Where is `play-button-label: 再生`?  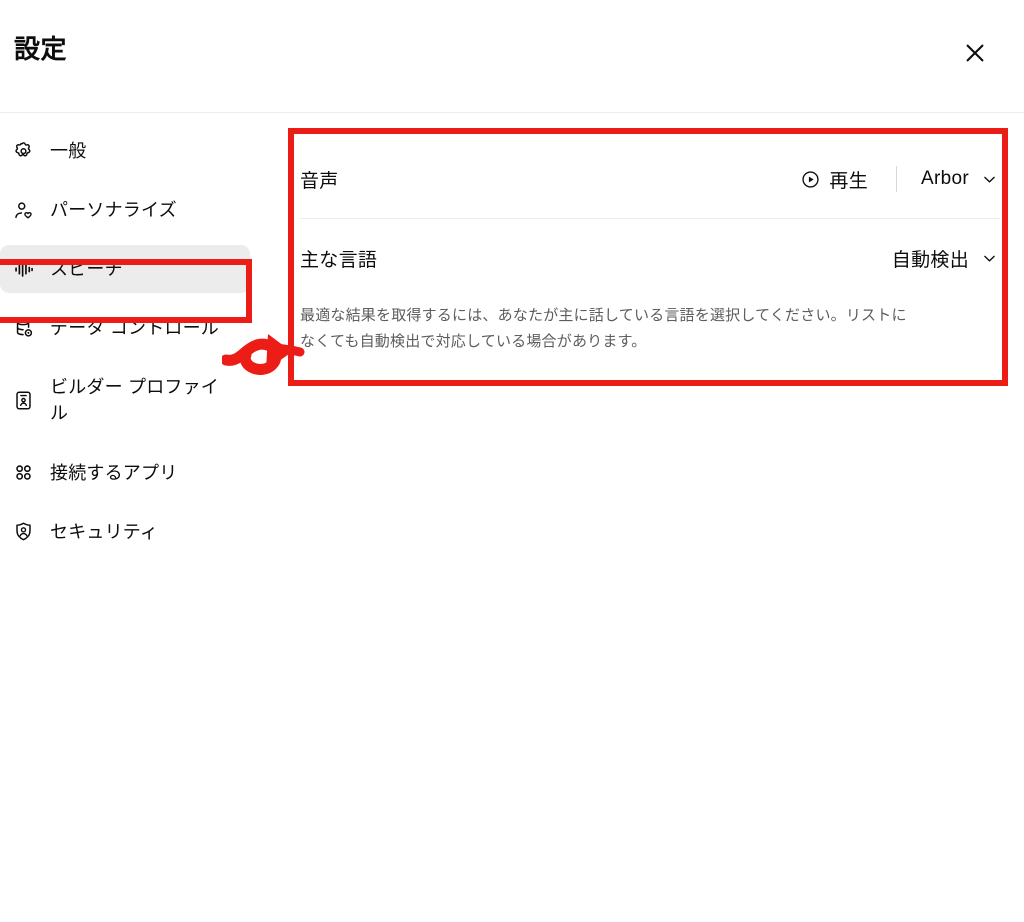 play-button-label: 再生 is located at coordinates (849, 181).